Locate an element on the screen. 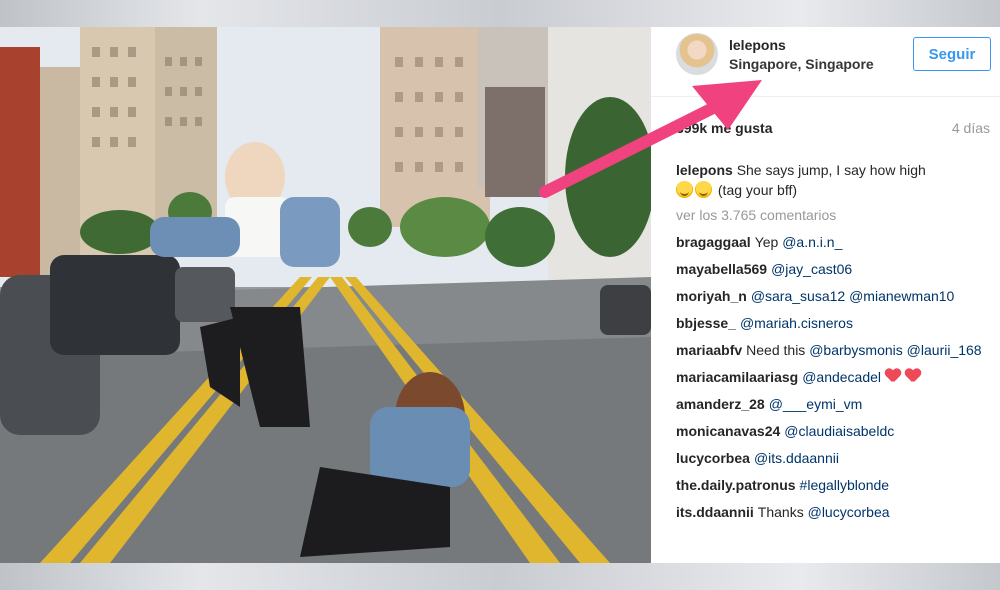  comment-text: Yep is located at coordinates (768, 242).